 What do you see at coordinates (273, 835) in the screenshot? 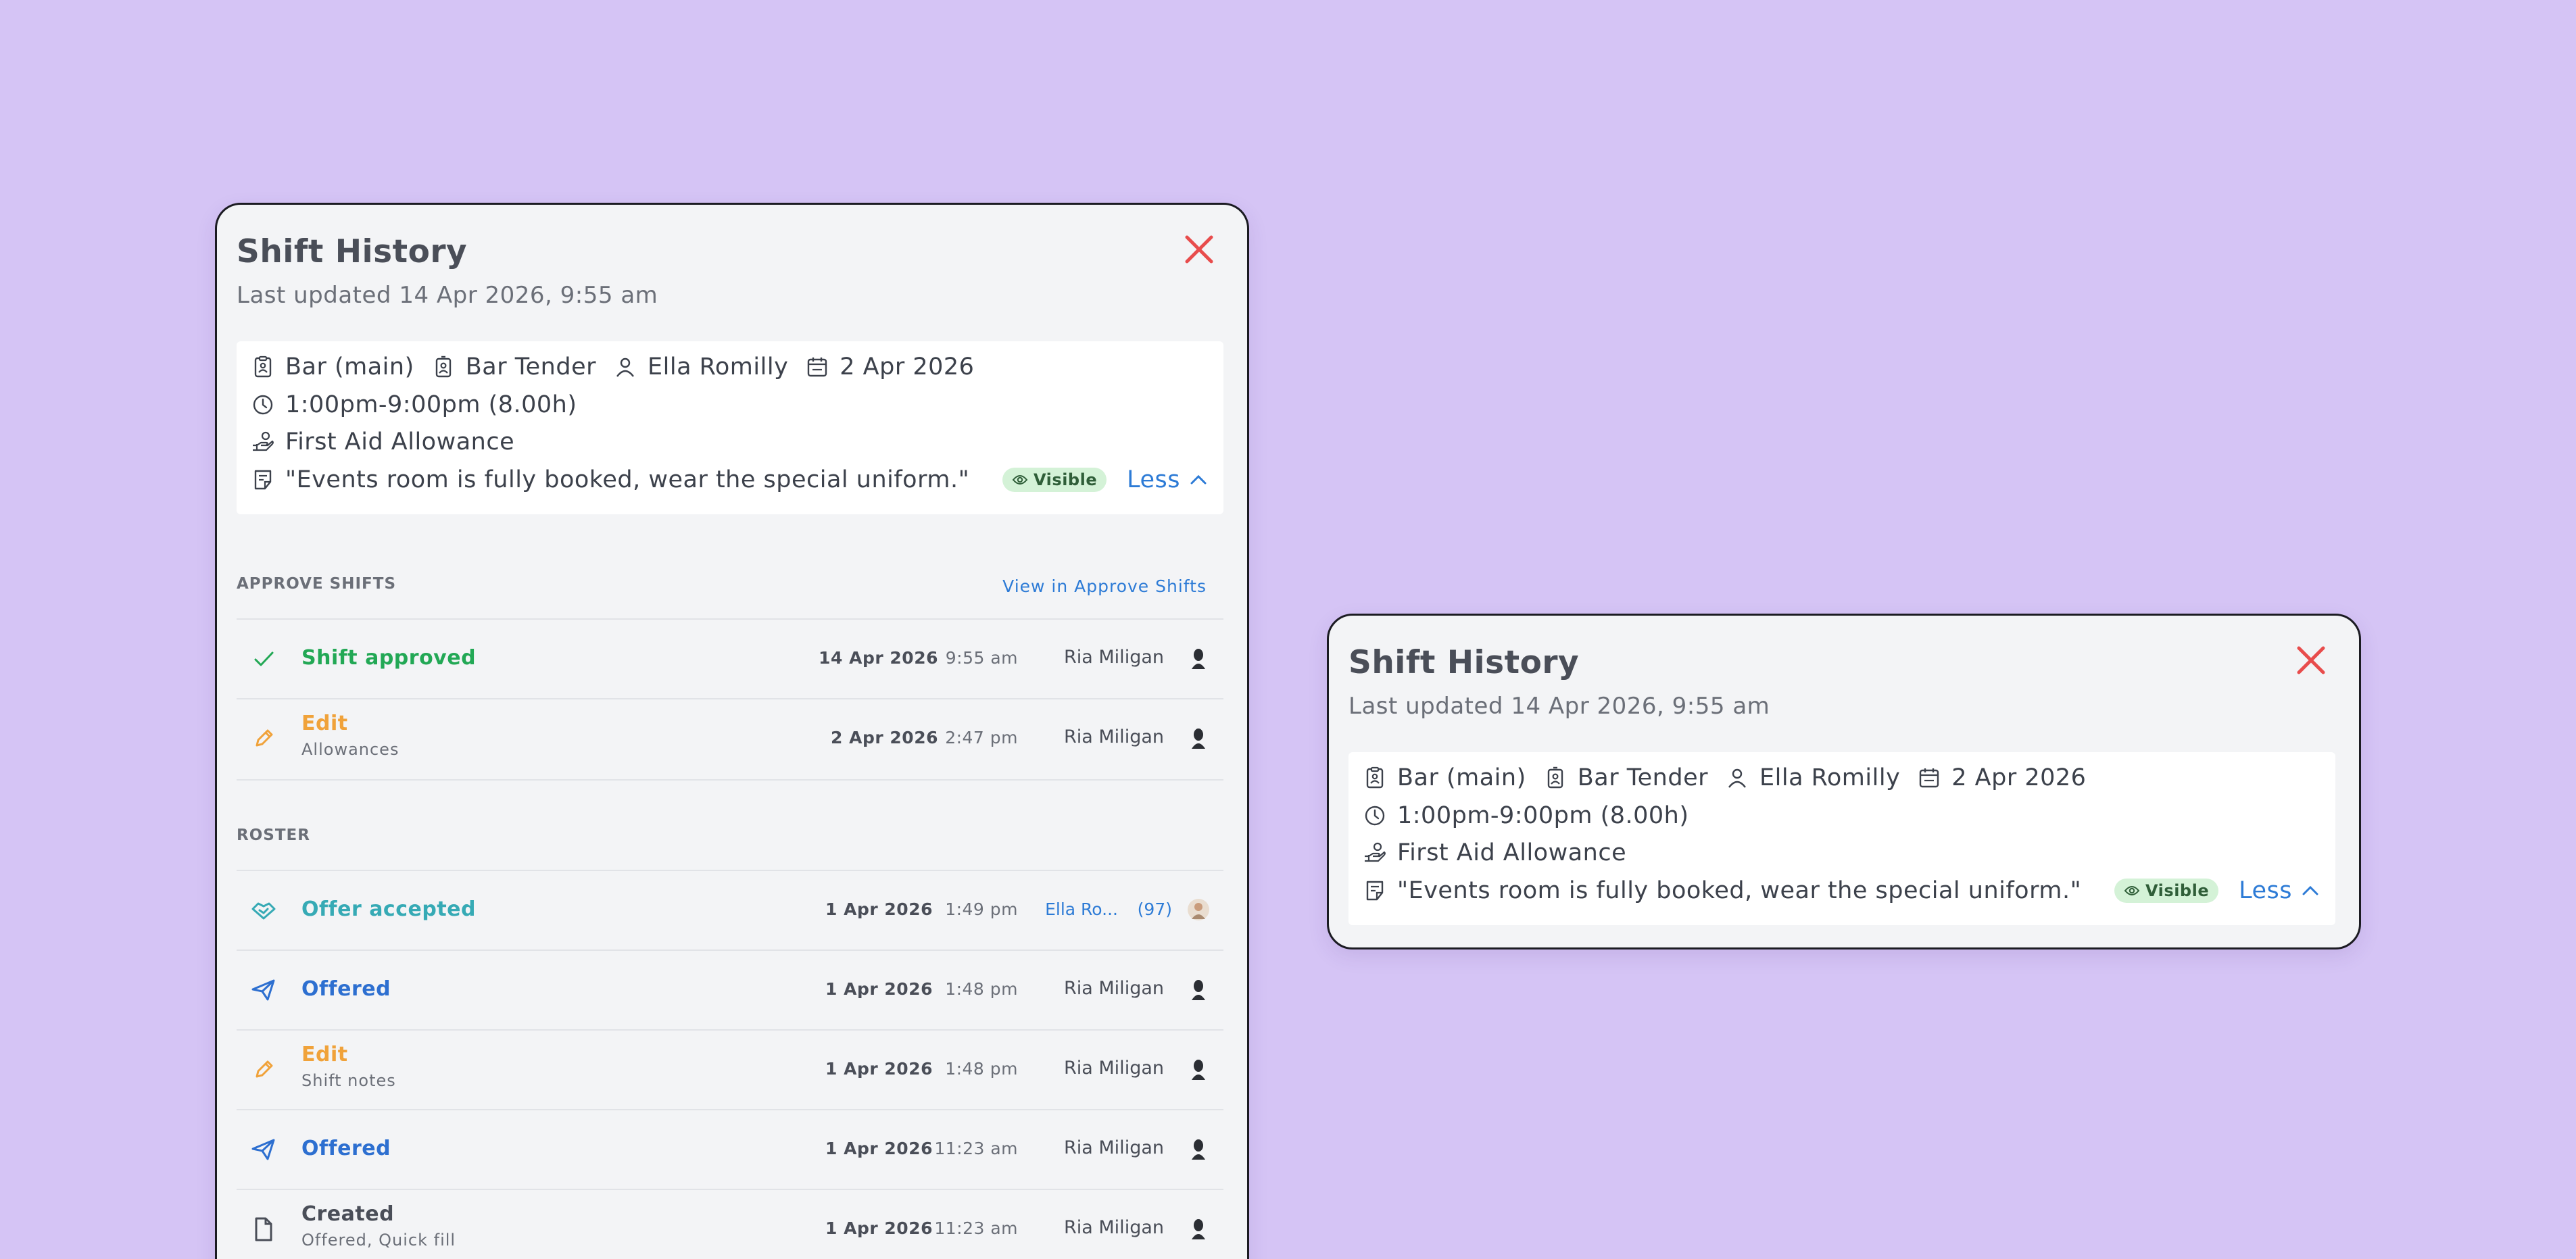
I see `section-heading-roster: ROSTER` at bounding box center [273, 835].